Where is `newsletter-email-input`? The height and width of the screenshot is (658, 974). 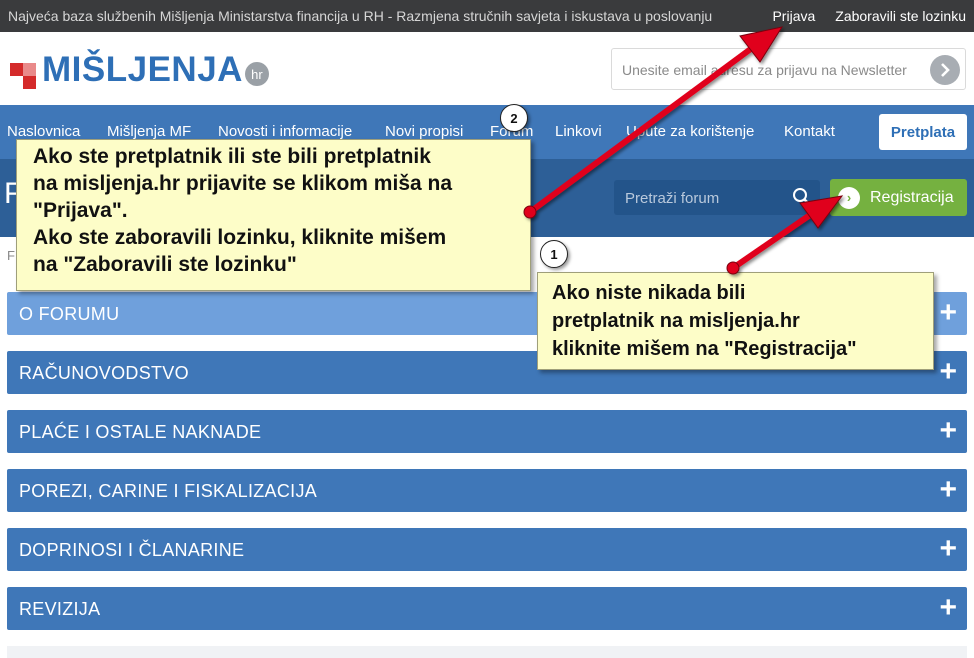 newsletter-email-input is located at coordinates (772, 70).